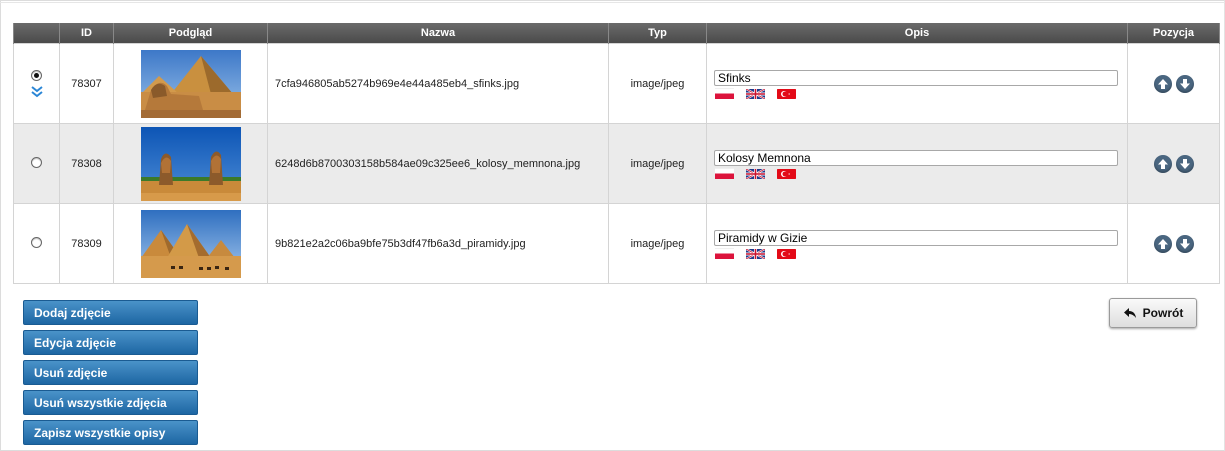 The image size is (1225, 451). I want to click on save-all-descriptions-button: Zapisz wszystkie opisy, so click(110, 432).